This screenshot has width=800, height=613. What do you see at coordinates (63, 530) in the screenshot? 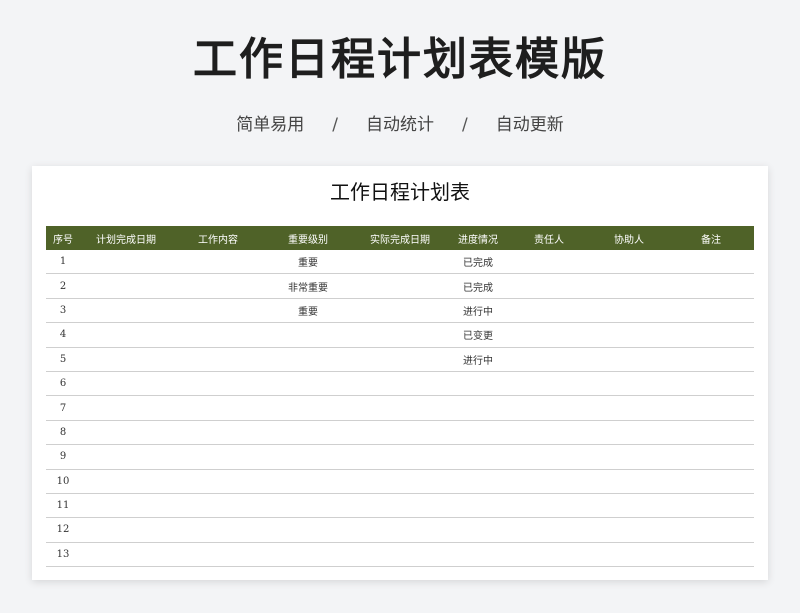
I see `cell-index: 12` at bounding box center [63, 530].